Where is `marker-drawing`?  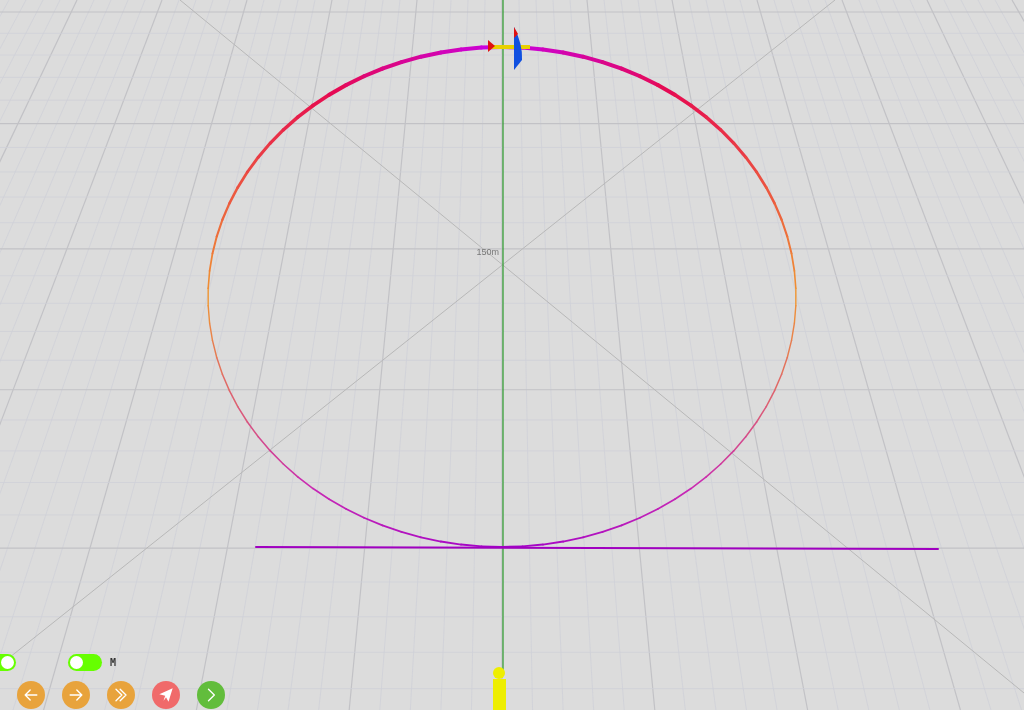
marker-drawing is located at coordinates (499, 688).